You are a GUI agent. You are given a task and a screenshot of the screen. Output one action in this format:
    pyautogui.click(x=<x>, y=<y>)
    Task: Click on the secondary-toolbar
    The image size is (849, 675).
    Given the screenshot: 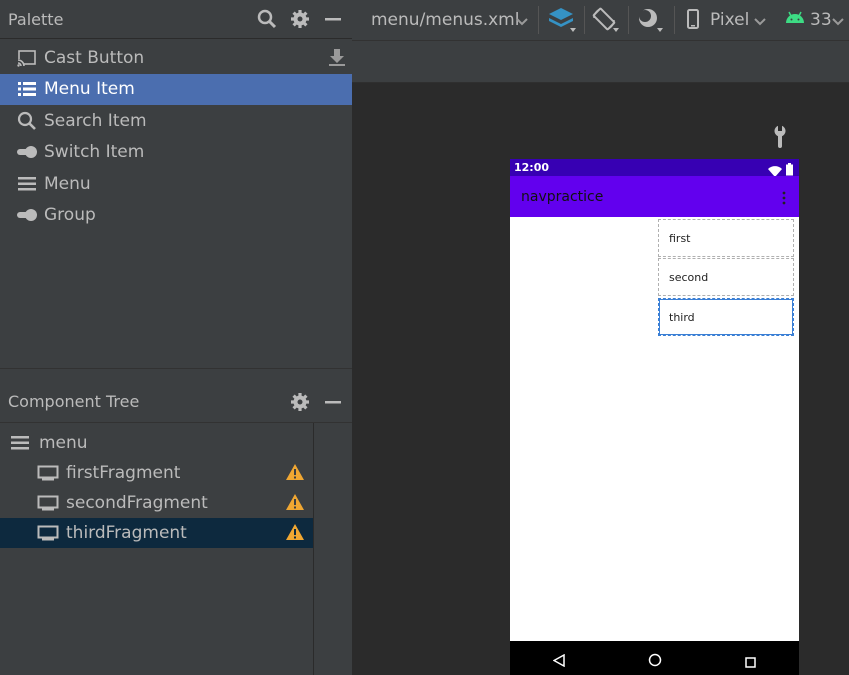 What is the action you would take?
    pyautogui.click(x=600, y=62)
    